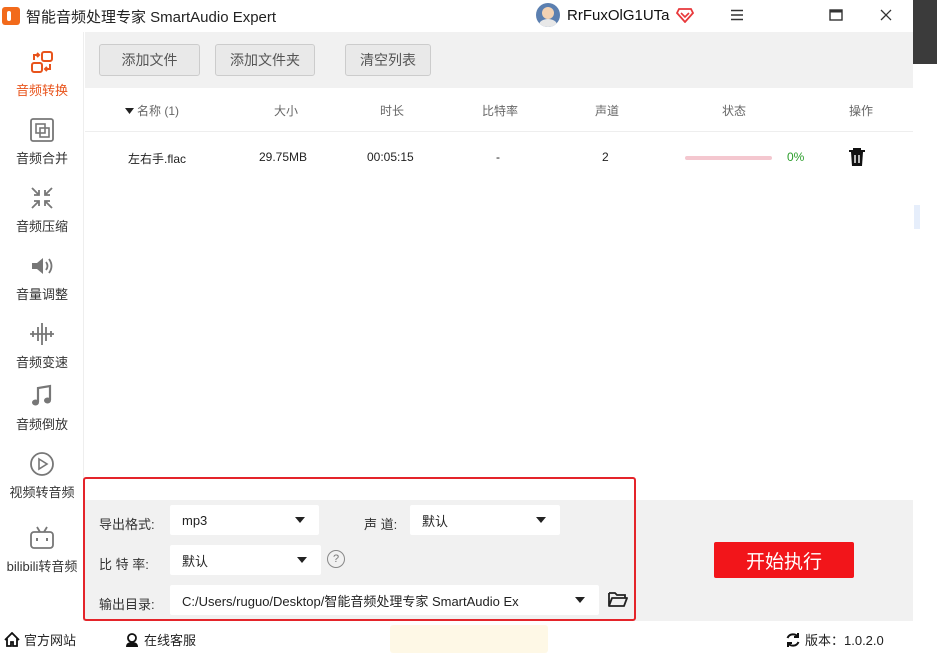 Image resolution: width=937 pixels, height=656 pixels. What do you see at coordinates (41, 362) in the screenshot?
I see `sidebar-item-label: 音频变速` at bounding box center [41, 362].